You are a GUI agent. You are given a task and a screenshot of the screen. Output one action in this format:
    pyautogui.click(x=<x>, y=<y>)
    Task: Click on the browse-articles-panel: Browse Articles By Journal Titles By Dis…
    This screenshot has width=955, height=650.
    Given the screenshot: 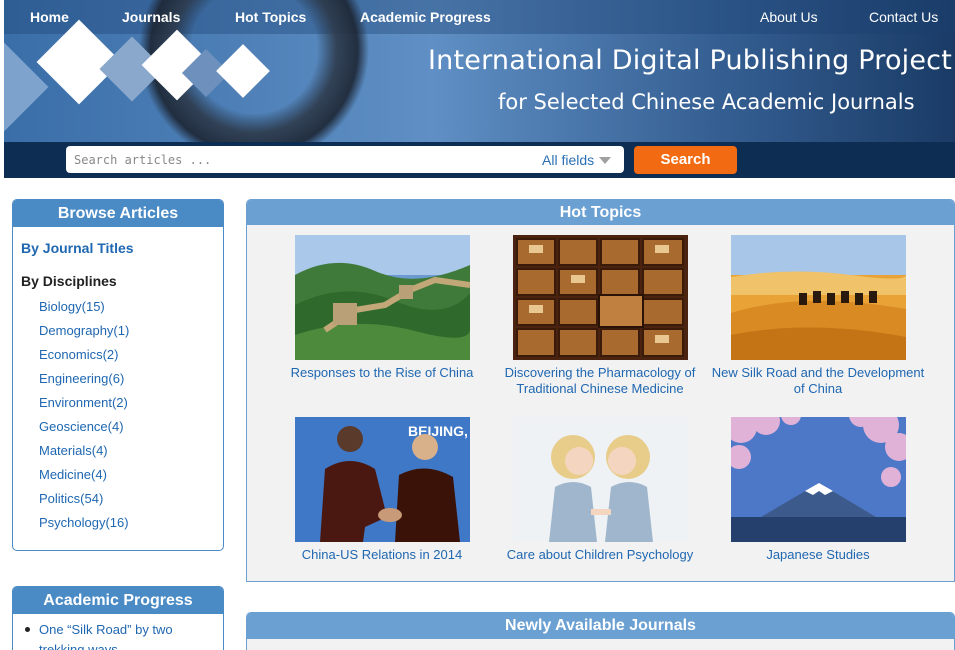 What is the action you would take?
    pyautogui.click(x=118, y=375)
    